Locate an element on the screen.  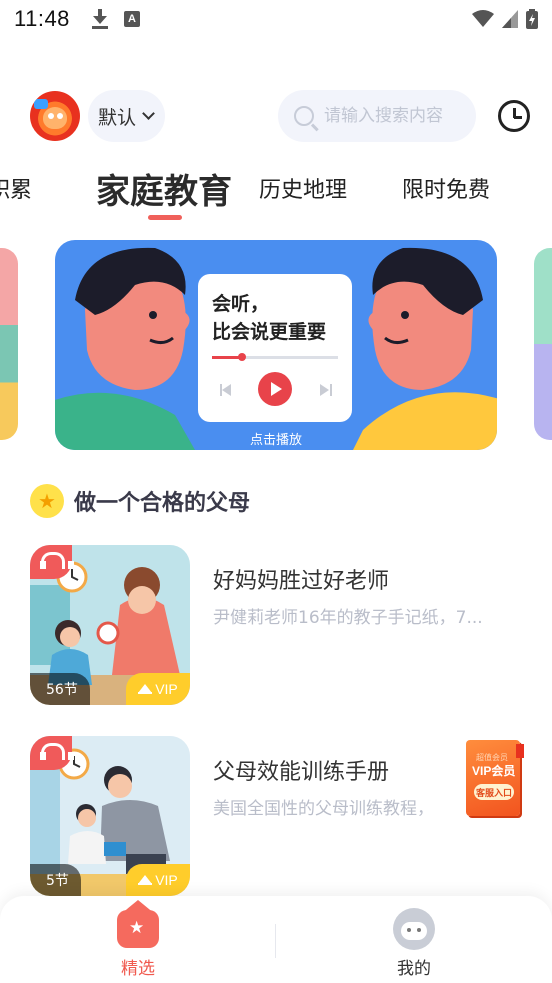
card-title-line2: 比会说更重要 is located at coordinates (269, 332).